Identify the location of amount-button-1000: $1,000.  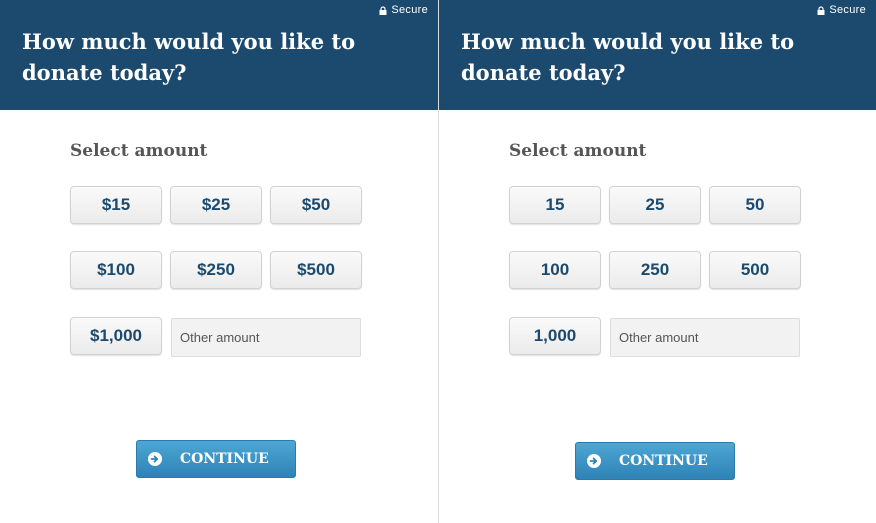
(116, 336).